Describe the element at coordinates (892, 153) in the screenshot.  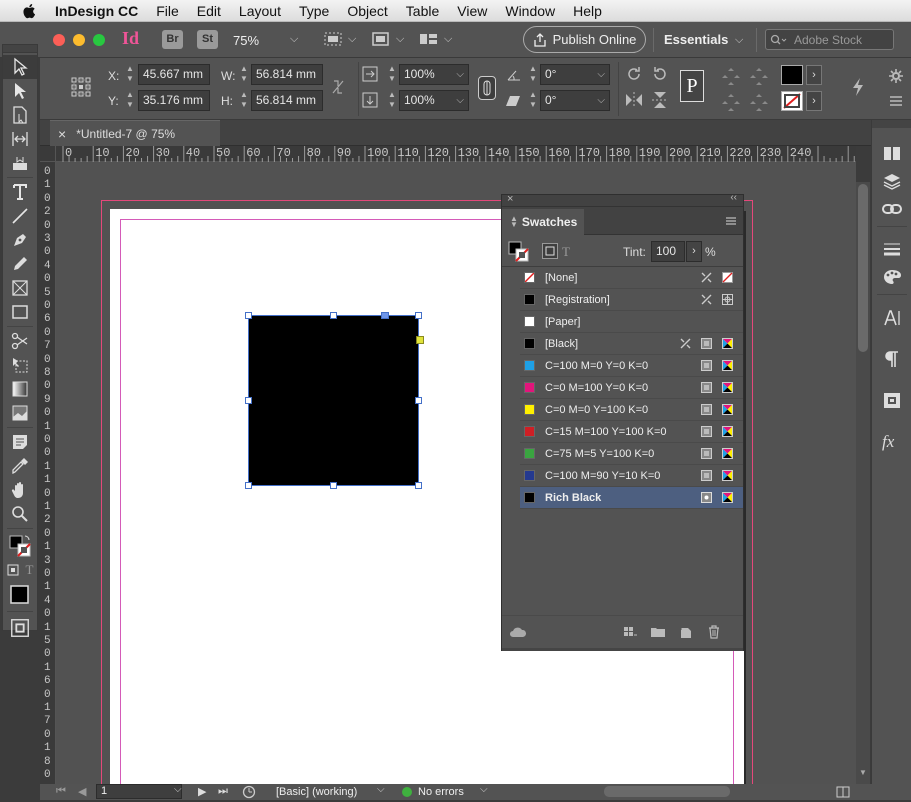
I see `pages-panel-icon` at that location.